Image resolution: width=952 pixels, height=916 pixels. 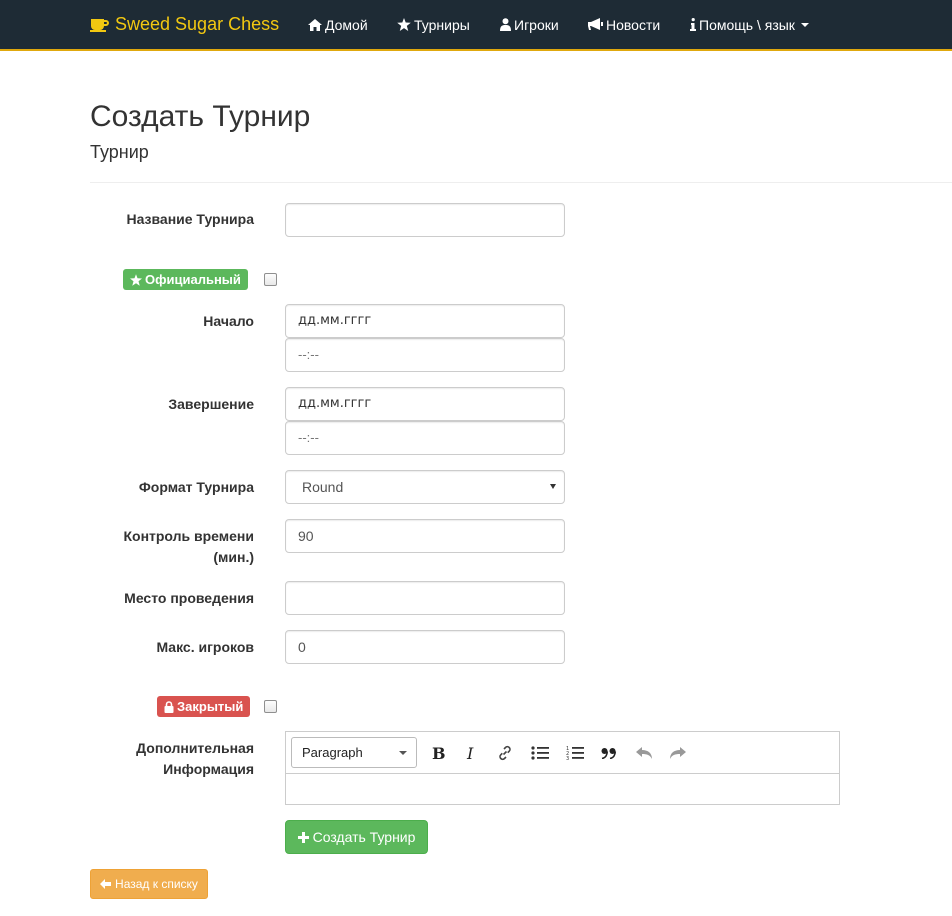 I want to click on undo-button, so click(x=644, y=753).